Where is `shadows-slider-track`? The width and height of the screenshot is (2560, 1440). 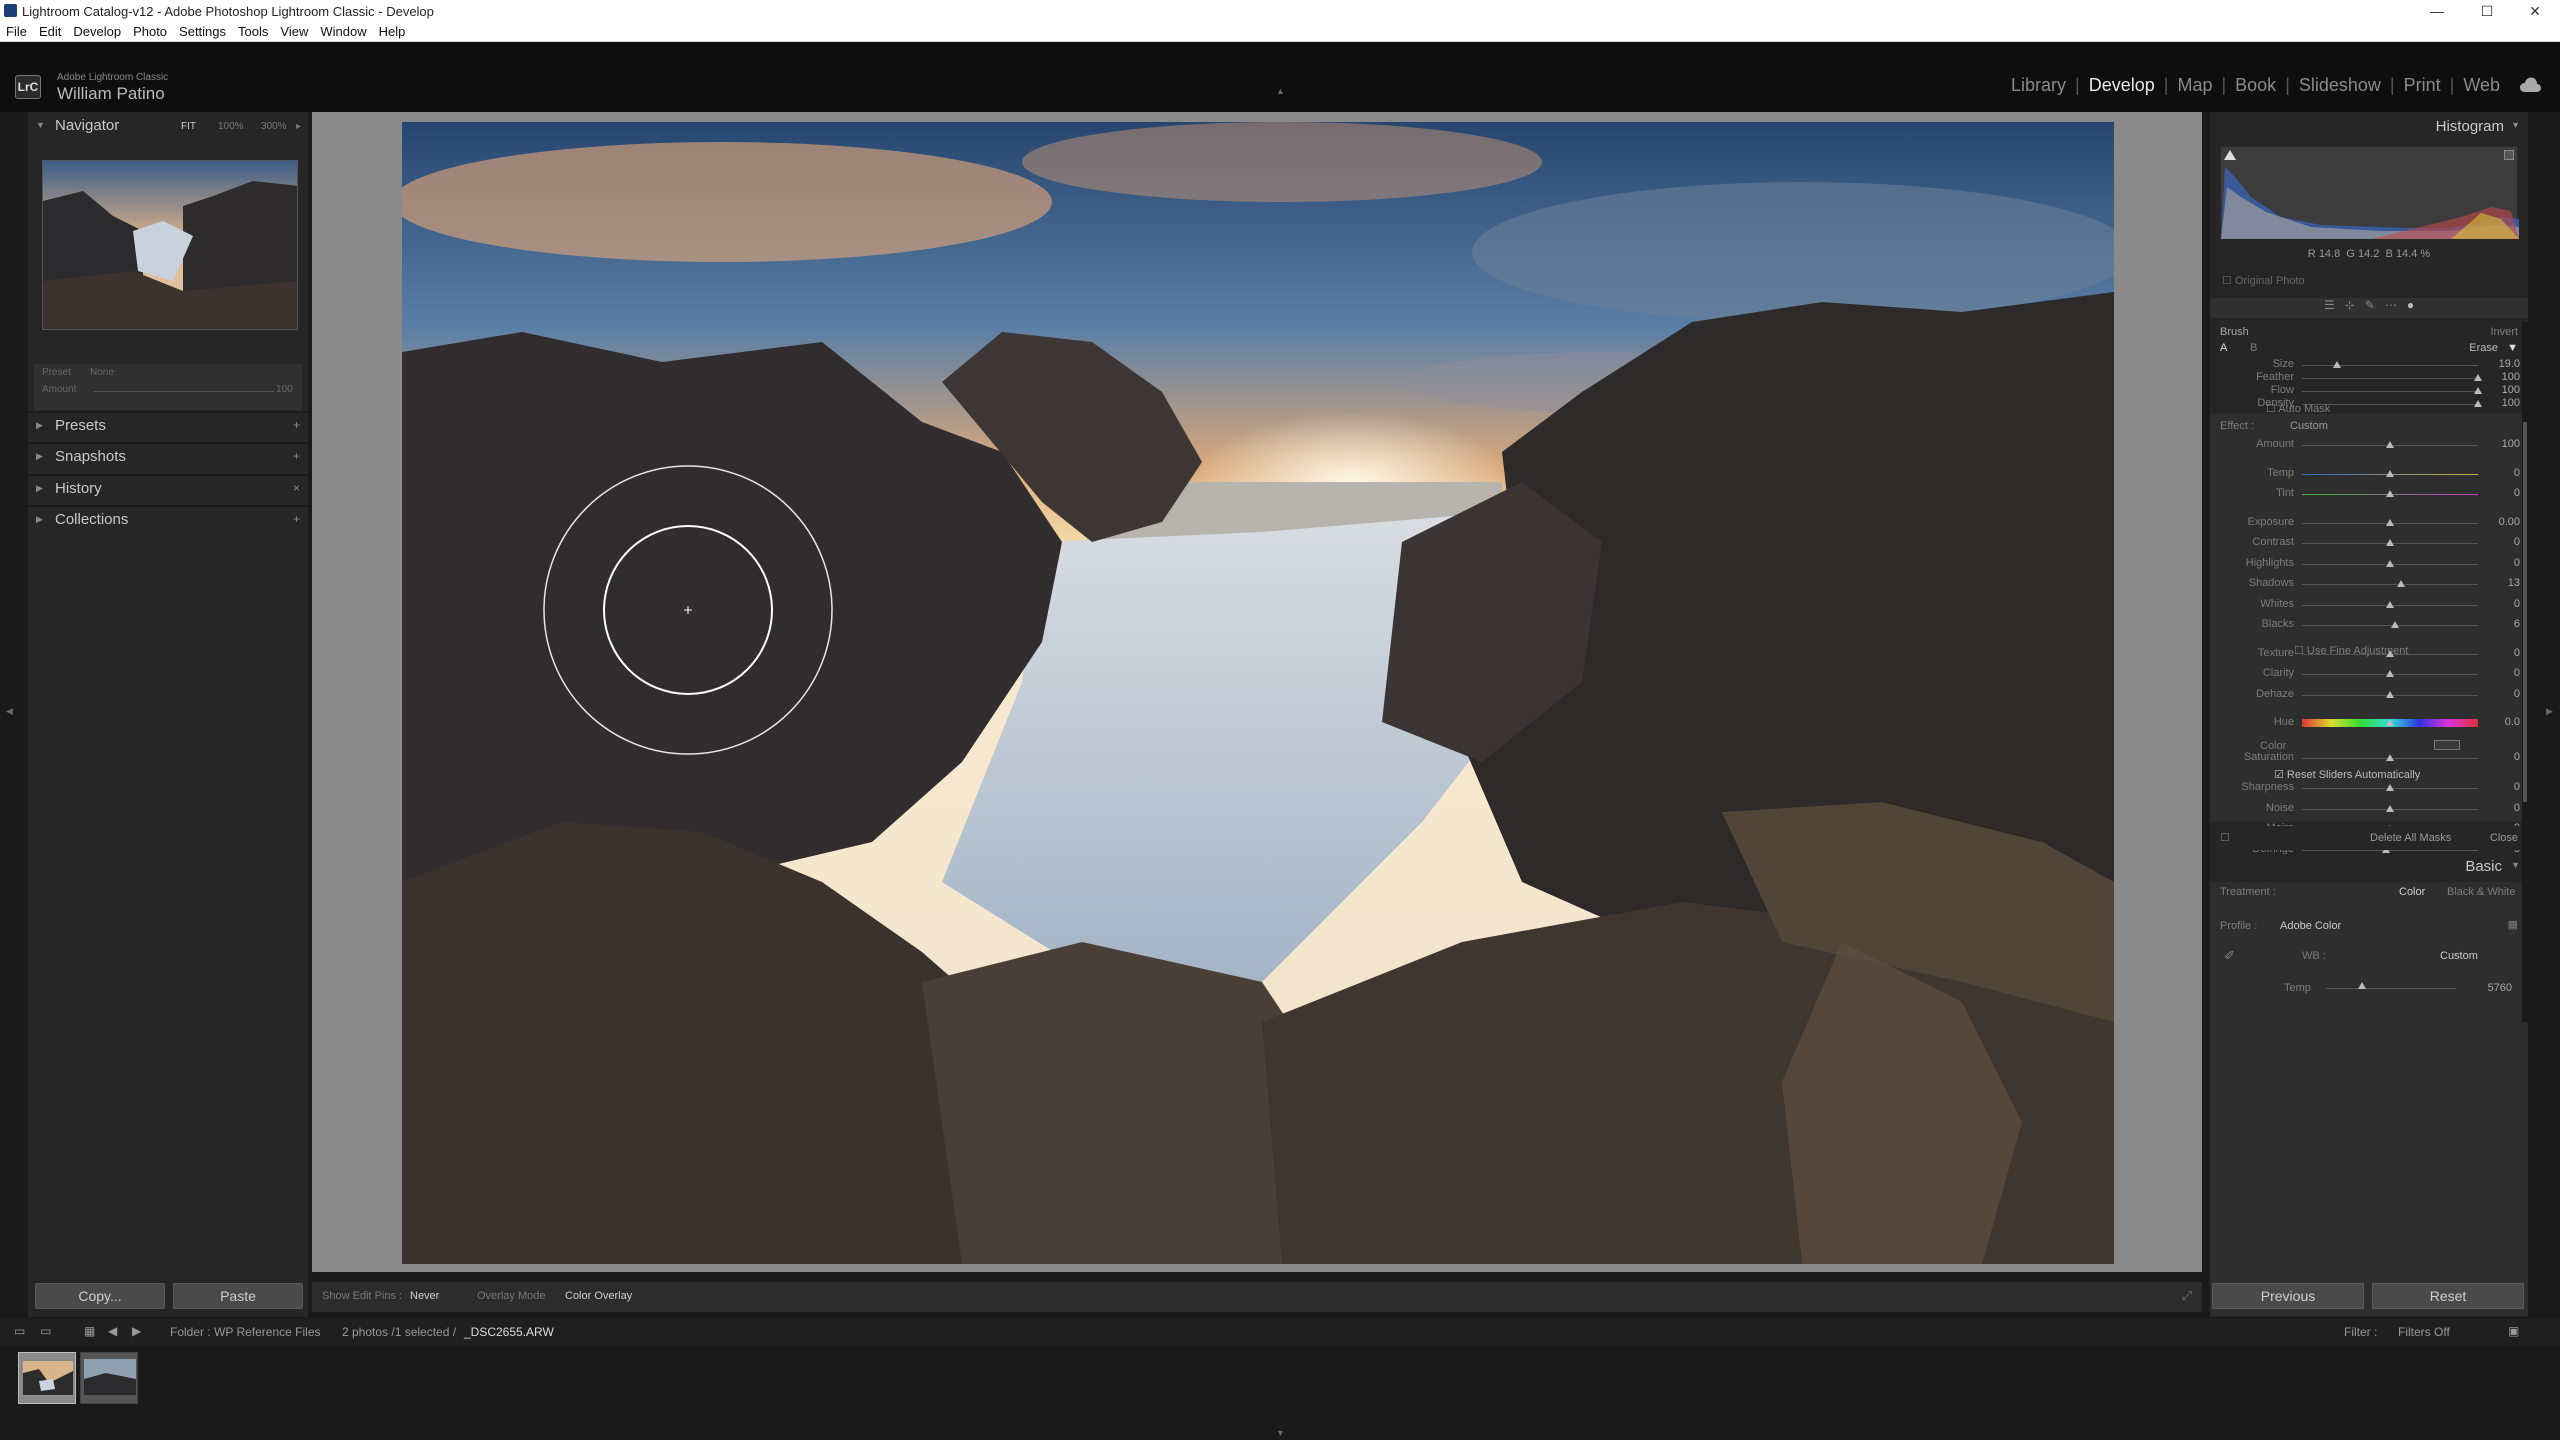 shadows-slider-track is located at coordinates (2390, 584).